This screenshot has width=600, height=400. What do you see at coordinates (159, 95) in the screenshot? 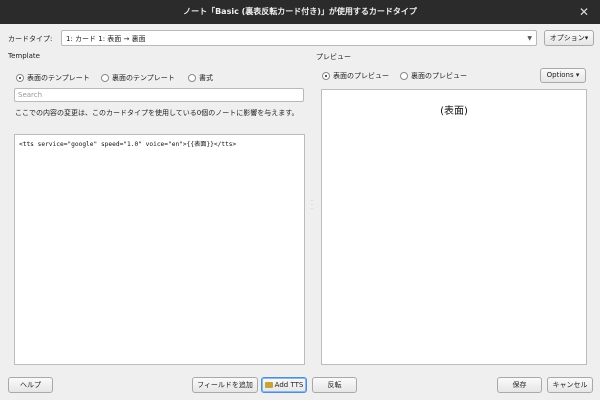
I see `search-input` at bounding box center [159, 95].